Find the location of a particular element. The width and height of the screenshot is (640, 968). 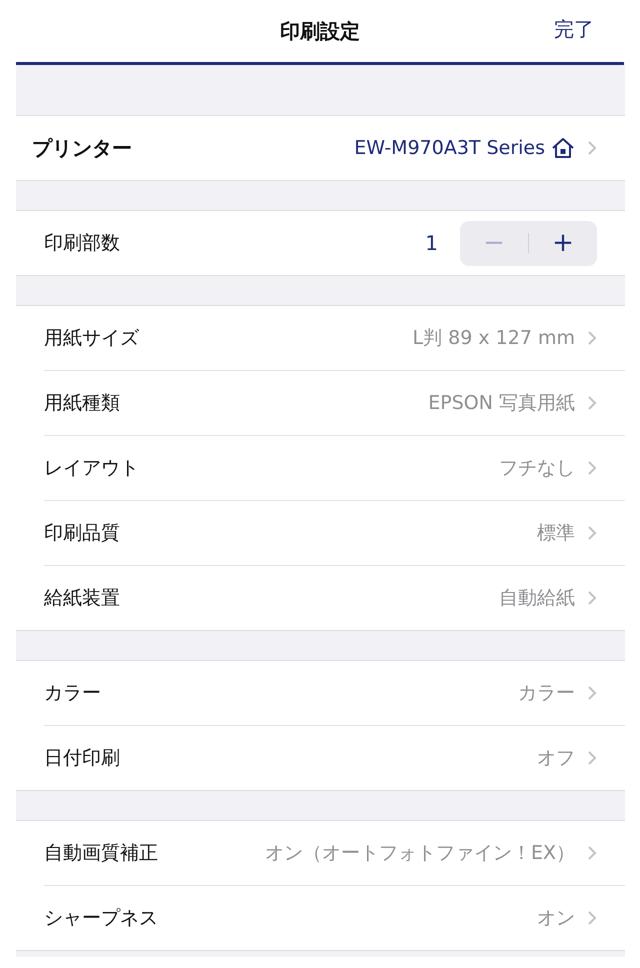

row-label: 印刷品質 is located at coordinates (82, 533).